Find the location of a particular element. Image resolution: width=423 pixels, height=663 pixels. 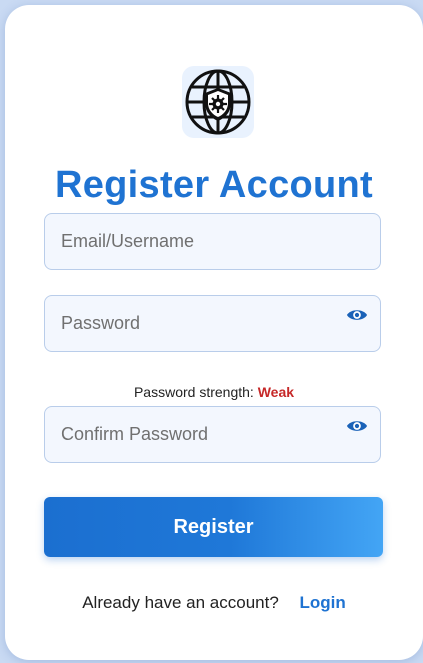

password-input is located at coordinates (212, 323).